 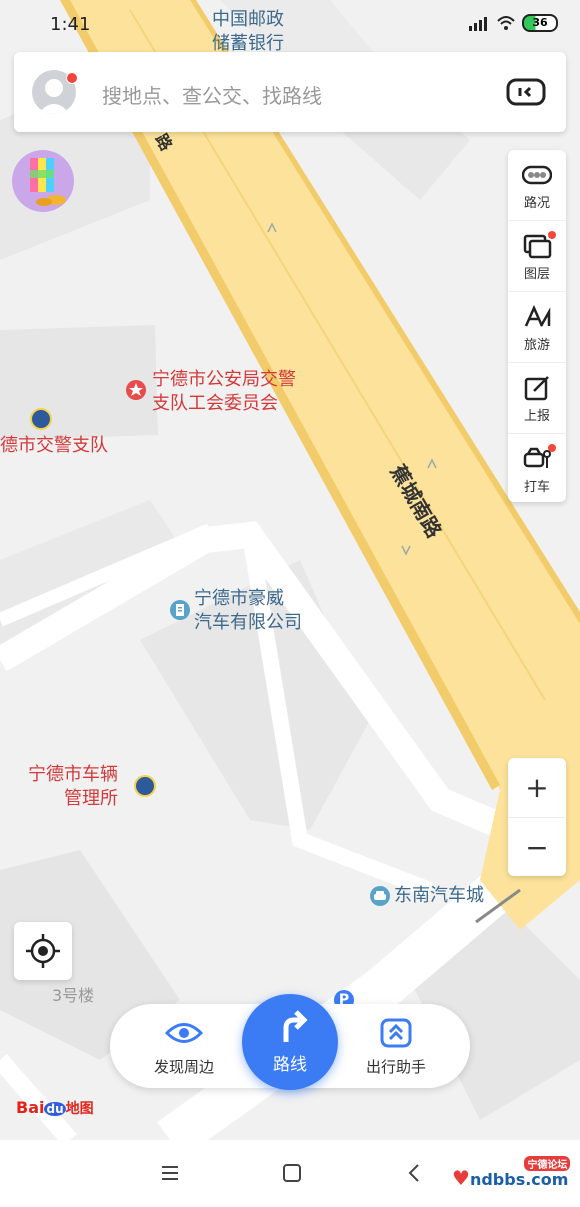 I want to click on eye-icon, so click(x=184, y=1033).